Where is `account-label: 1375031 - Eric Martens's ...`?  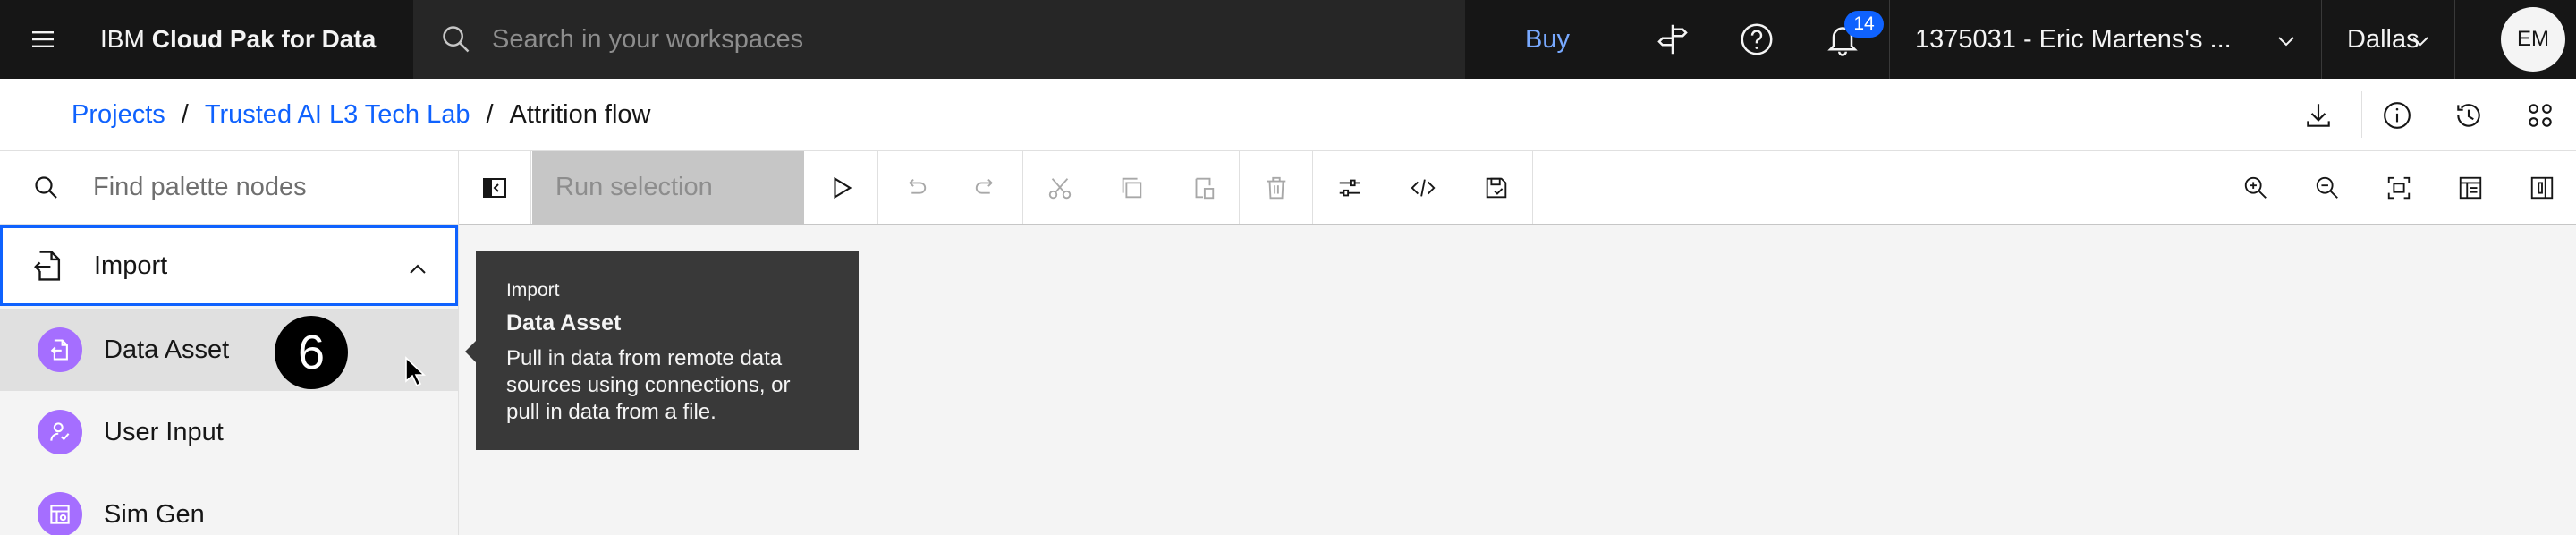 account-label: 1375031 - Eric Martens's ... is located at coordinates (2073, 39).